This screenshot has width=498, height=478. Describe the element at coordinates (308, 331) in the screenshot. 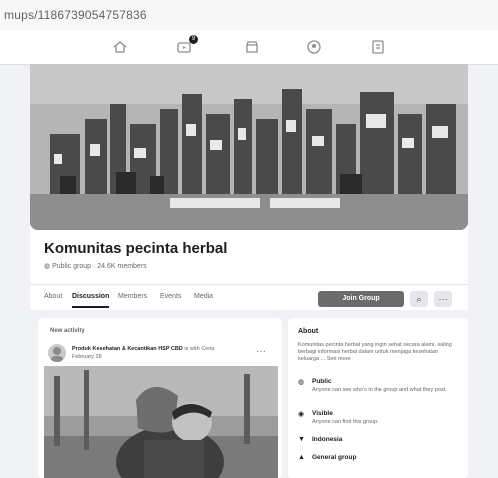

I see `about-title: About` at that location.